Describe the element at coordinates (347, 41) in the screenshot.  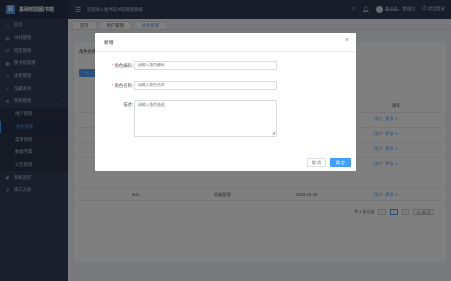
I see `close-icon: ×` at that location.